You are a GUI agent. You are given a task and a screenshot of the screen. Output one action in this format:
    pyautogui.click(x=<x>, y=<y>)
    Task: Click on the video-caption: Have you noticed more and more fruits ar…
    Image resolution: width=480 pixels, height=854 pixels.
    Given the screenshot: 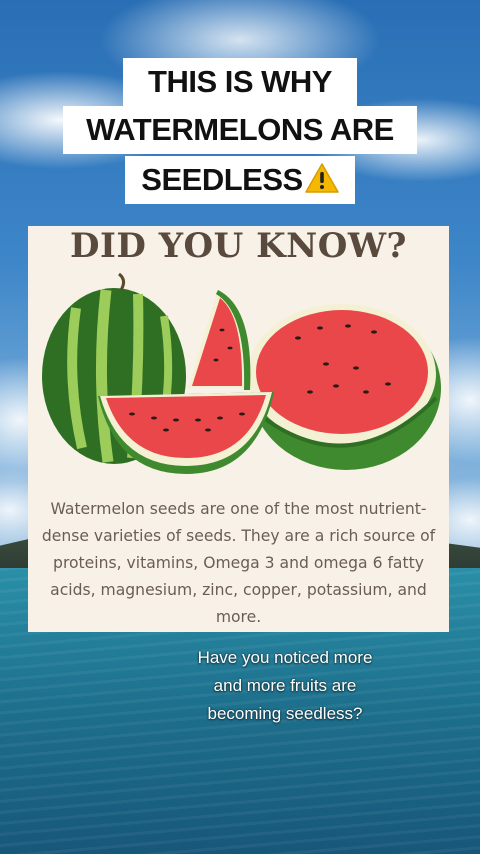 What is the action you would take?
    pyautogui.click(x=285, y=686)
    